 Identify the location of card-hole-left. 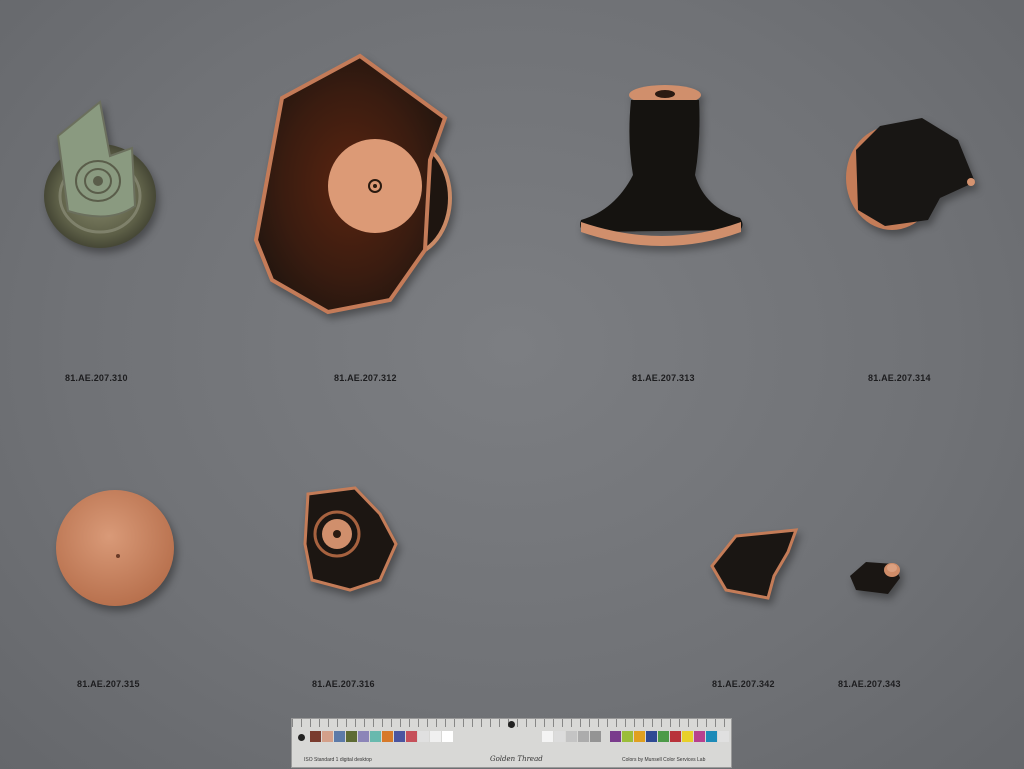
(301, 737).